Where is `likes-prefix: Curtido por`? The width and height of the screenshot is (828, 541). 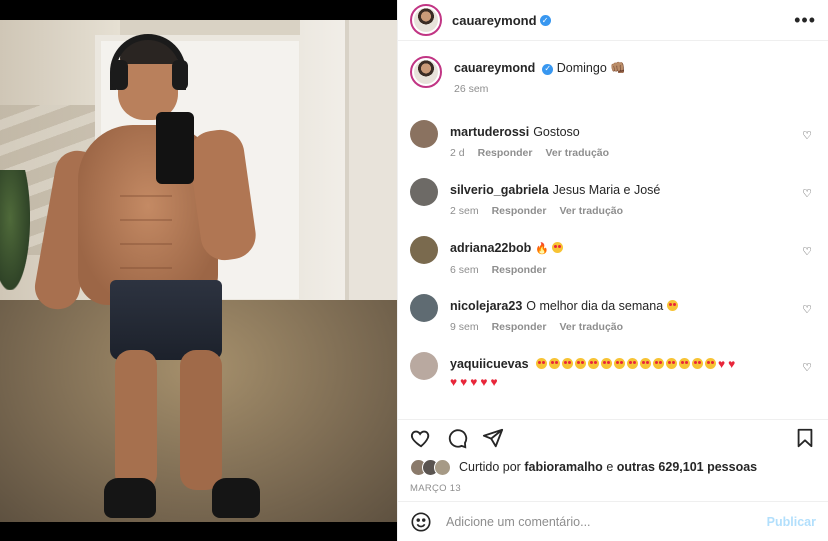
likes-prefix: Curtido por is located at coordinates (490, 467).